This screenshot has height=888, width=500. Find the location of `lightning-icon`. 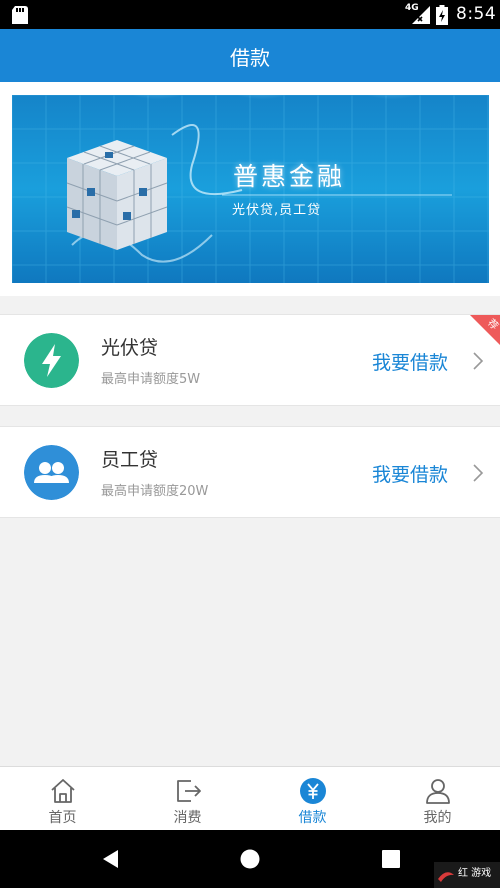

lightning-icon is located at coordinates (51, 360).